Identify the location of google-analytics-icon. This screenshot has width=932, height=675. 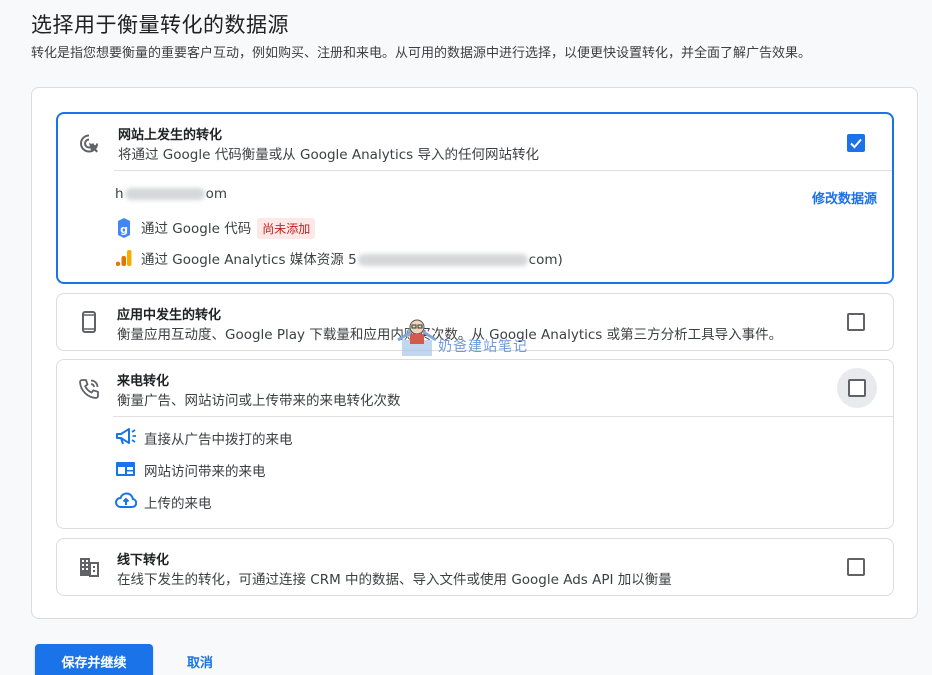
(124, 258).